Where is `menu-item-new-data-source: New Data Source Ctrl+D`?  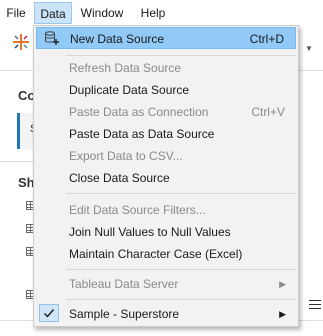
menu-item-new-data-source: New Data Source Ctrl+D is located at coordinates (166, 38).